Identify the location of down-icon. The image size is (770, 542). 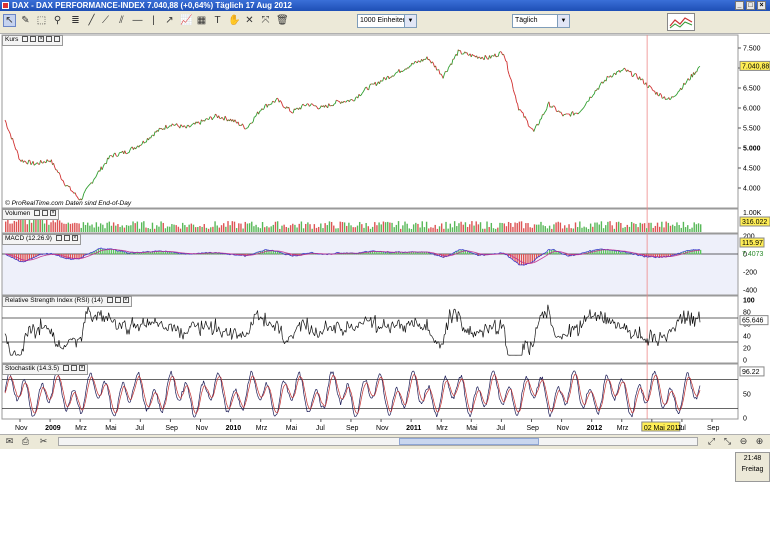
(57, 39).